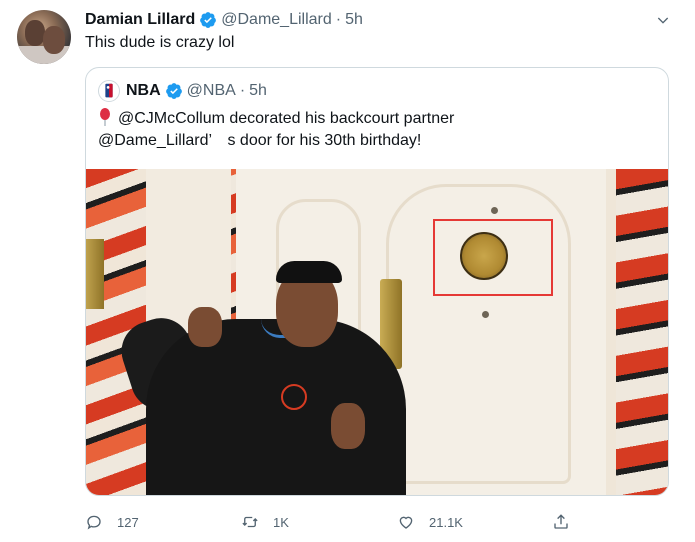 This screenshot has width=695, height=542. I want to click on retweet-button: 1K, so click(265, 522).